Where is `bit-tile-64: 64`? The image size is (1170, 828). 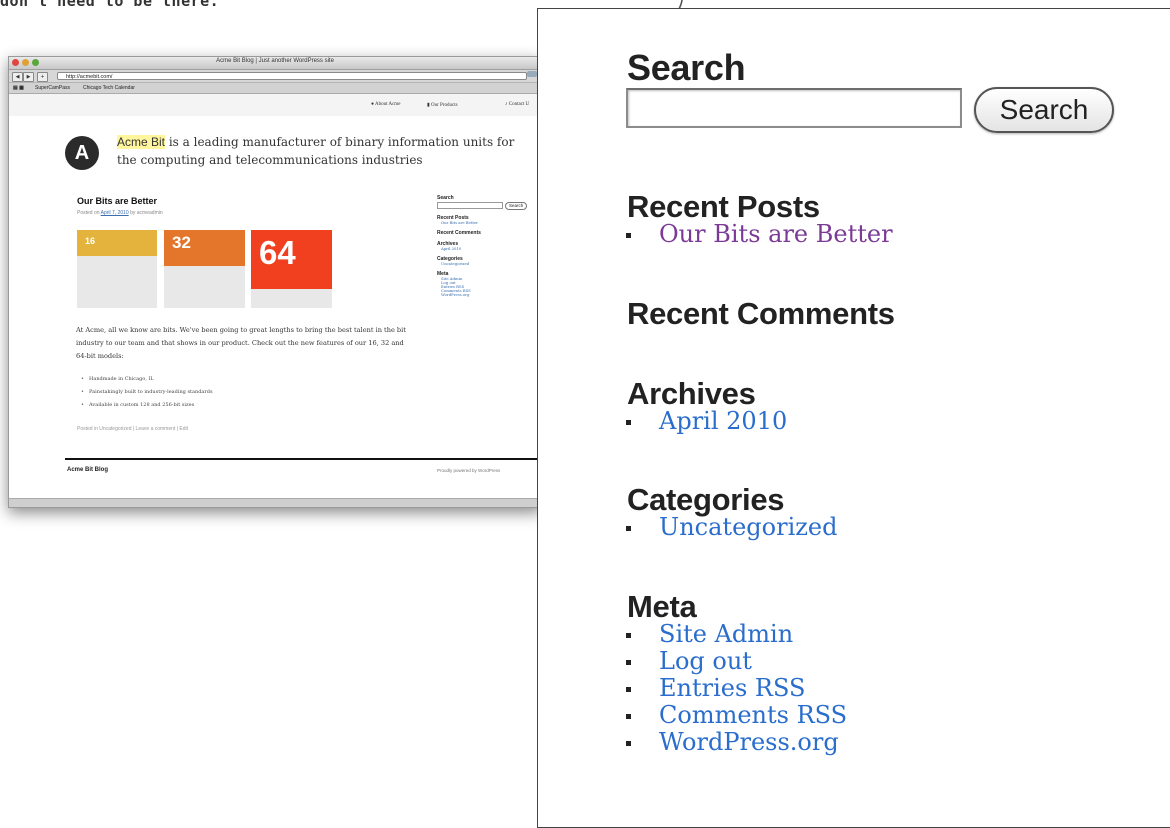
bit-tile-64: 64 is located at coordinates (291, 269).